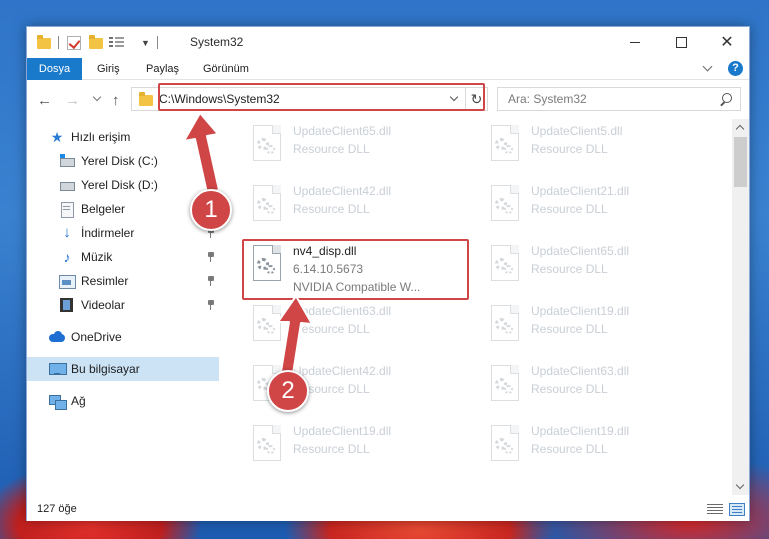 The image size is (769, 539). What do you see at coordinates (715, 510) in the screenshot?
I see `details-view-icon` at bounding box center [715, 510].